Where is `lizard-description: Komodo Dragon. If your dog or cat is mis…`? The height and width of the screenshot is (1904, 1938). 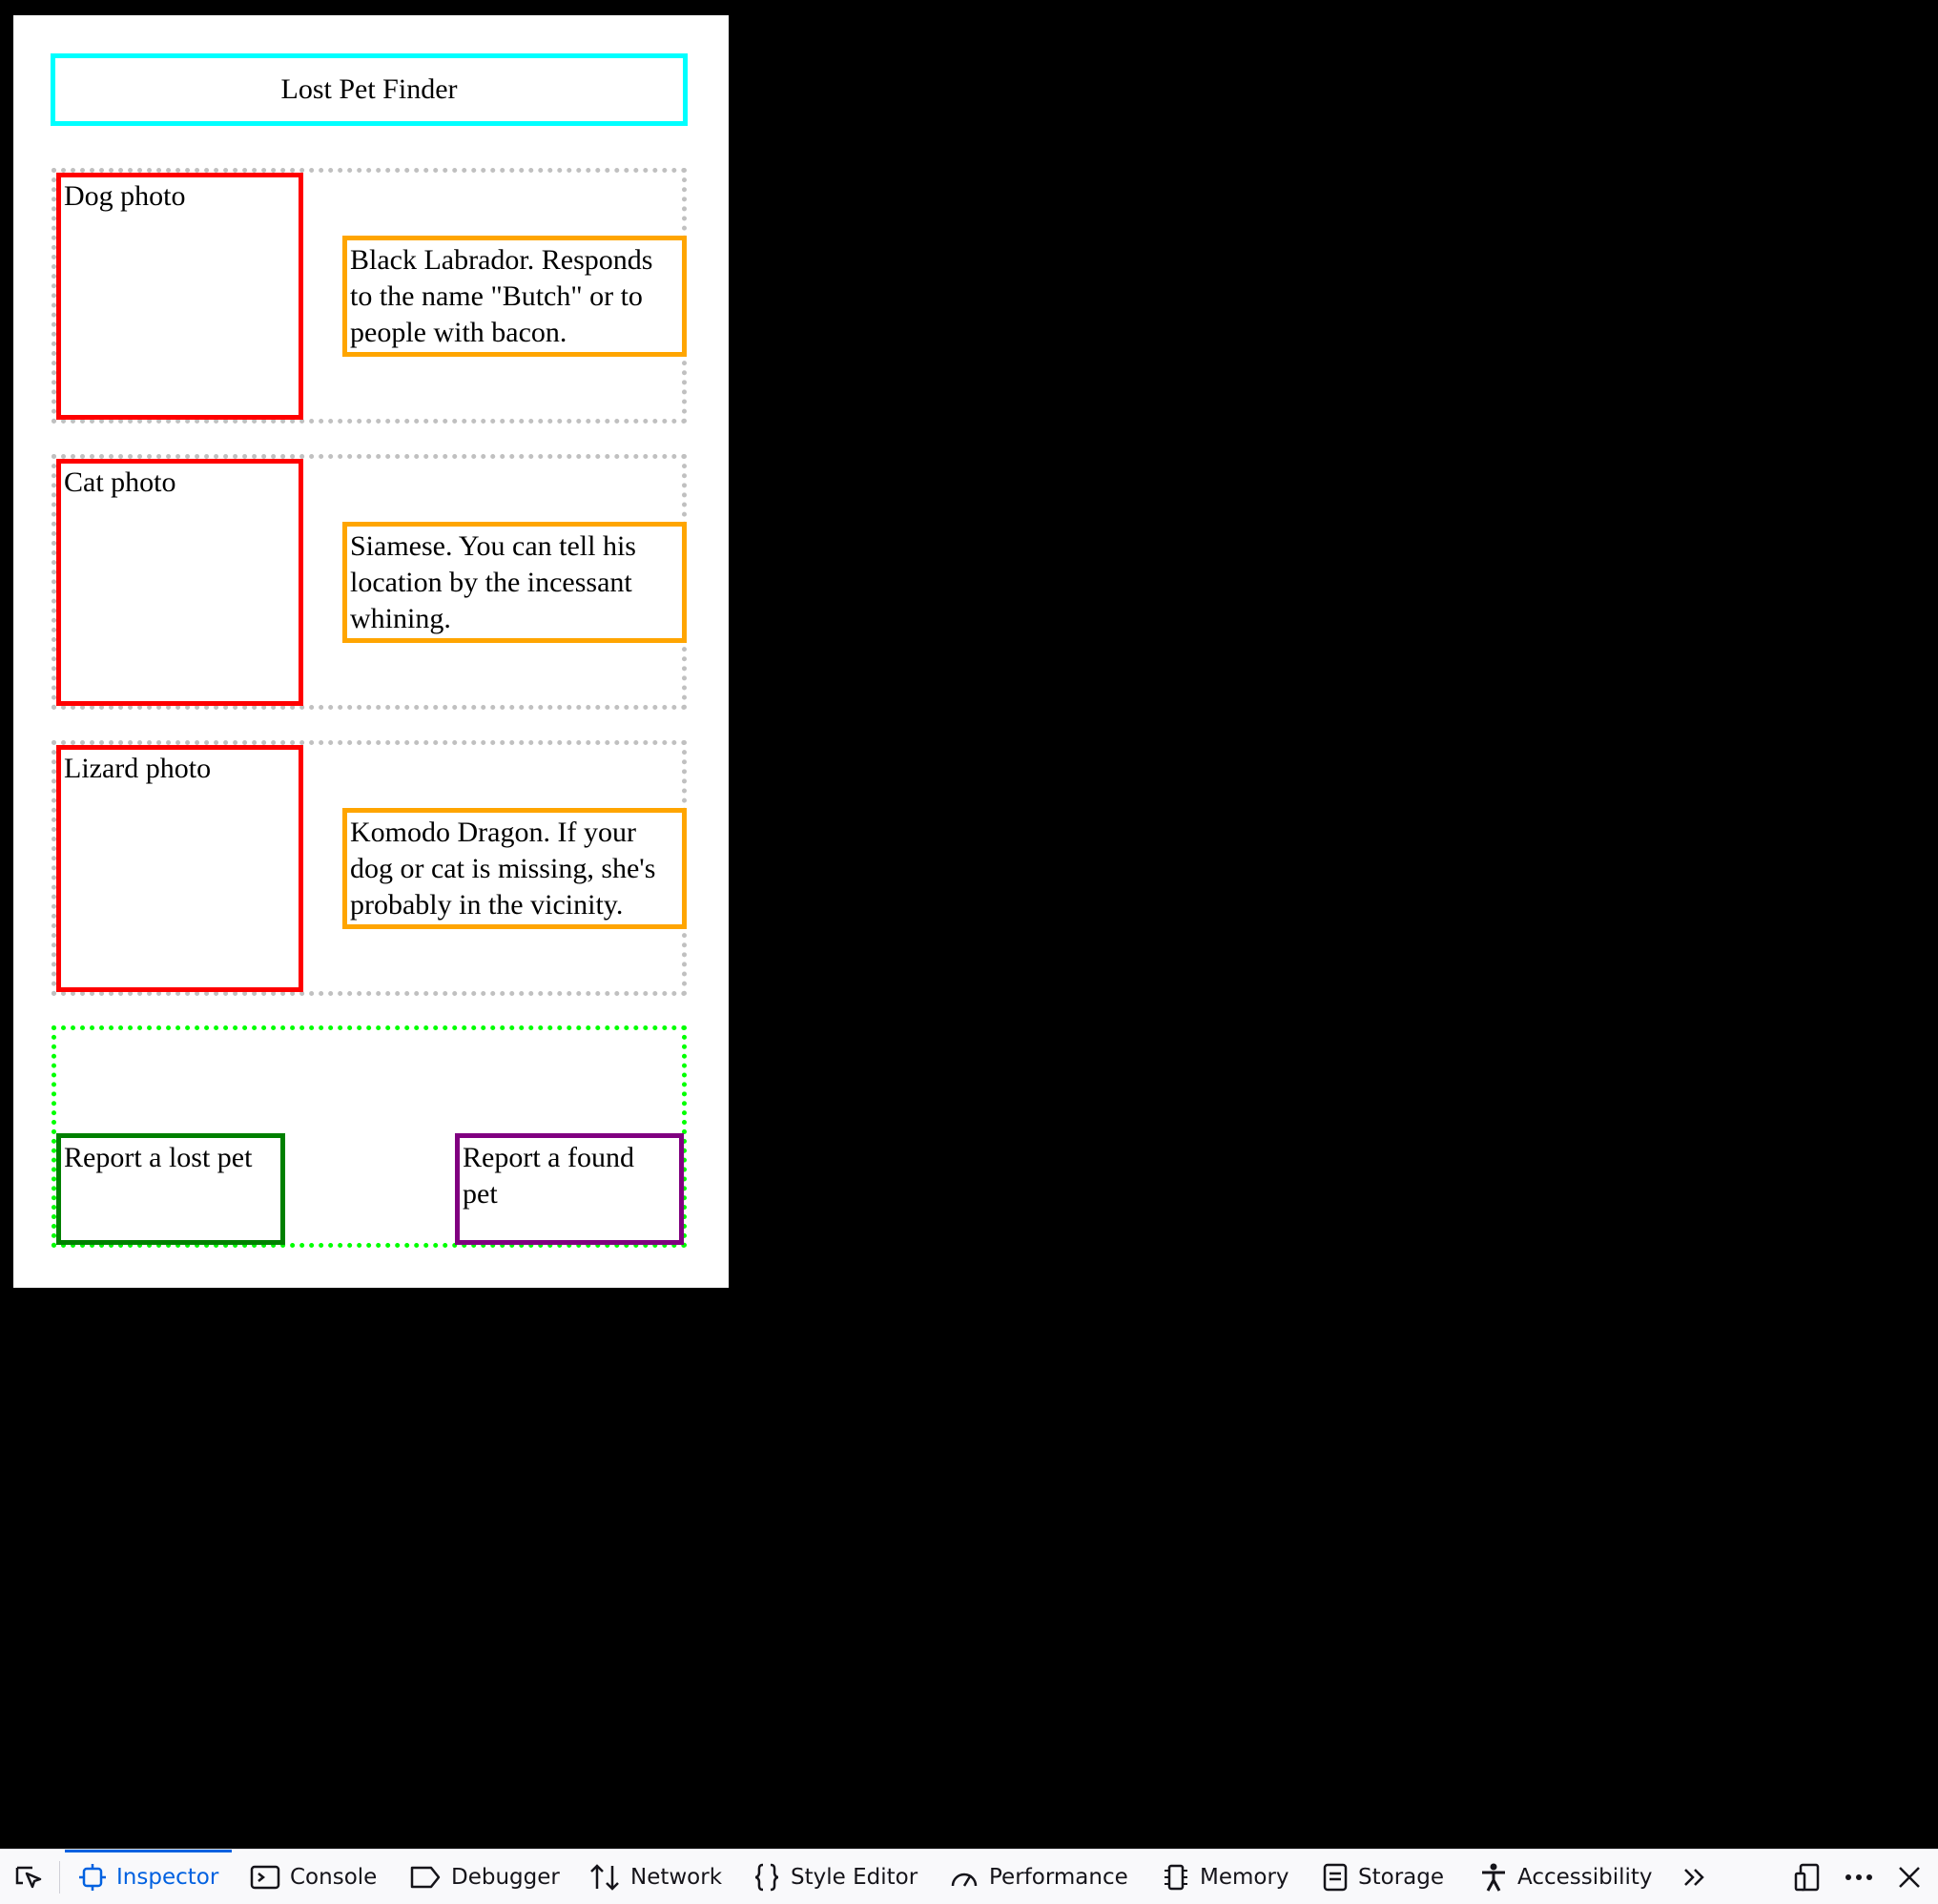
lizard-description: Komodo Dragon. If your dog or cat is mis… is located at coordinates (514, 868).